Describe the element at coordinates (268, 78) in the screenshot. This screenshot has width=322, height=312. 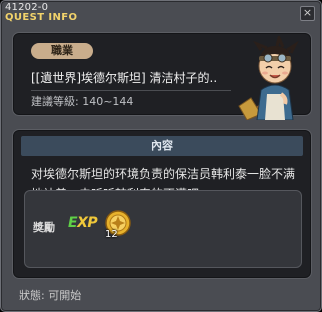
I see `npc-portrait` at that location.